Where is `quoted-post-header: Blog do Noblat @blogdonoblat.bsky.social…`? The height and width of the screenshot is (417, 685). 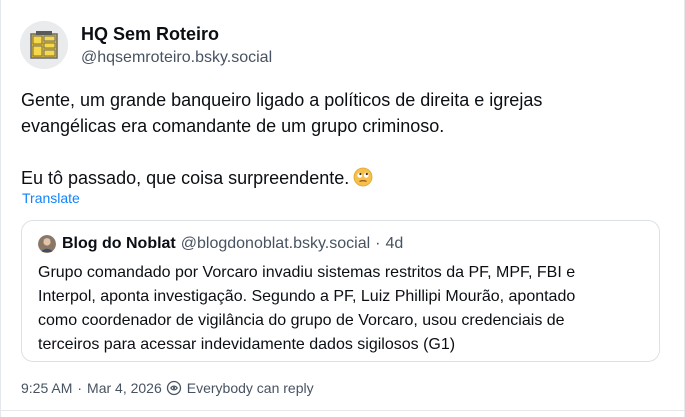
quoted-post-header: Blog do Noblat @blogdonoblat.bsky.social… is located at coordinates (220, 244).